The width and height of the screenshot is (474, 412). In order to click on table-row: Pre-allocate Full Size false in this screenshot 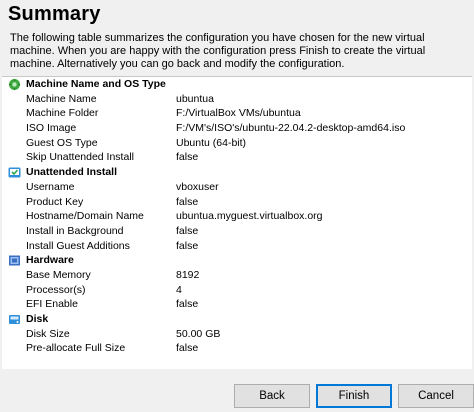, I will do `click(237, 348)`.